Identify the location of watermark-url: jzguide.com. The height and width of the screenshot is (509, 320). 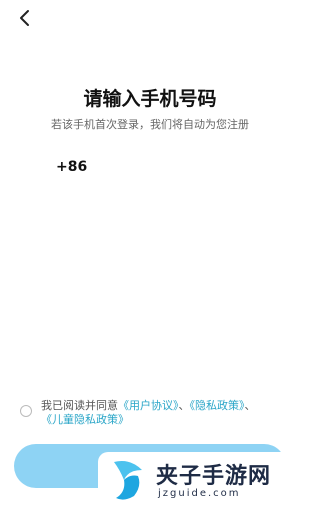
(199, 493).